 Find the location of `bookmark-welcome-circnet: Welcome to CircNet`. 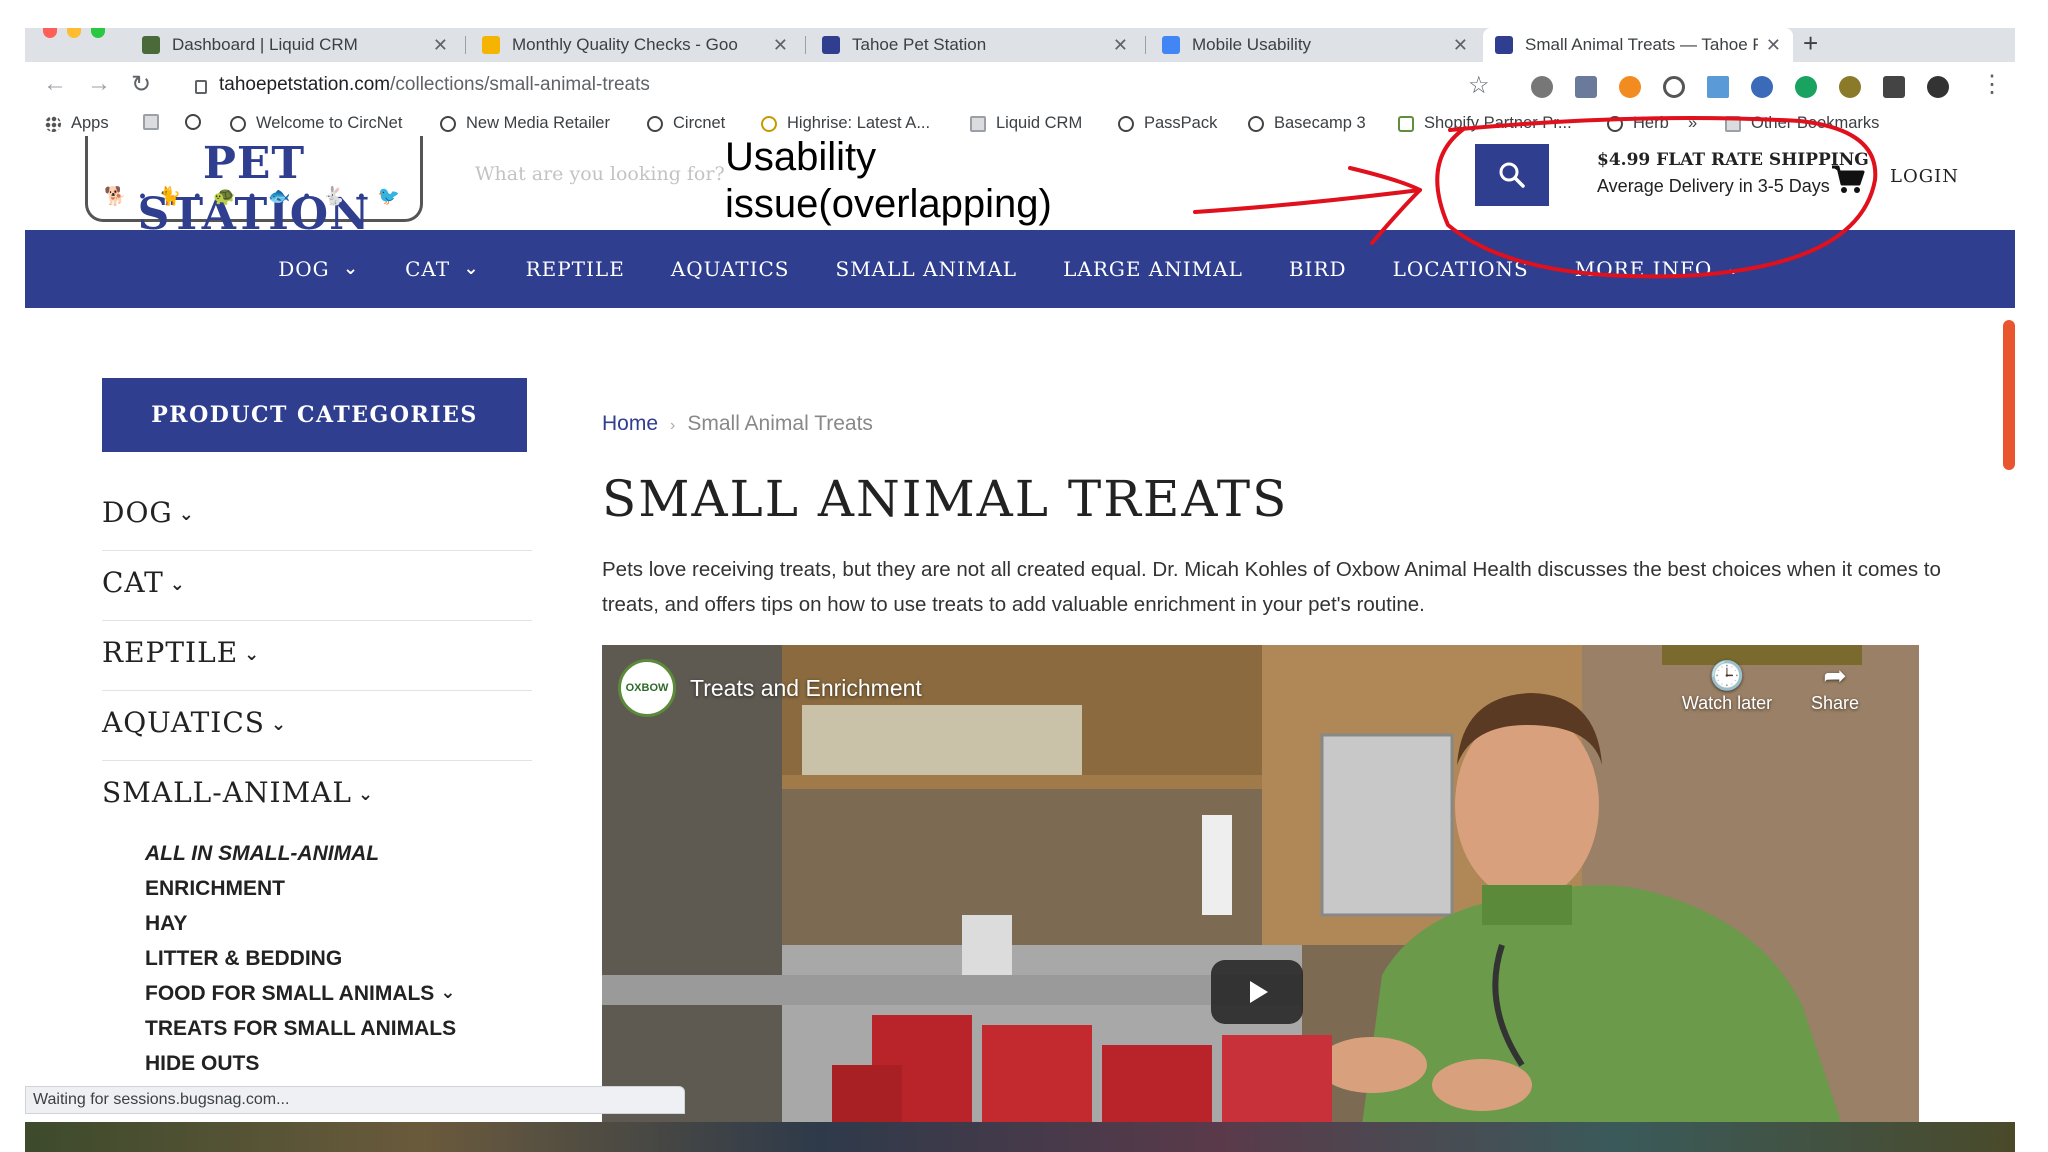

bookmark-welcome-circnet: Welcome to CircNet is located at coordinates (316, 123).